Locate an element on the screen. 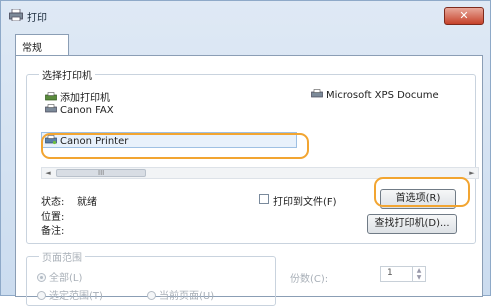 Image resolution: width=491 pixels, height=306 pixels. printer-label-canon-fax: Canon FAX is located at coordinates (87, 109).